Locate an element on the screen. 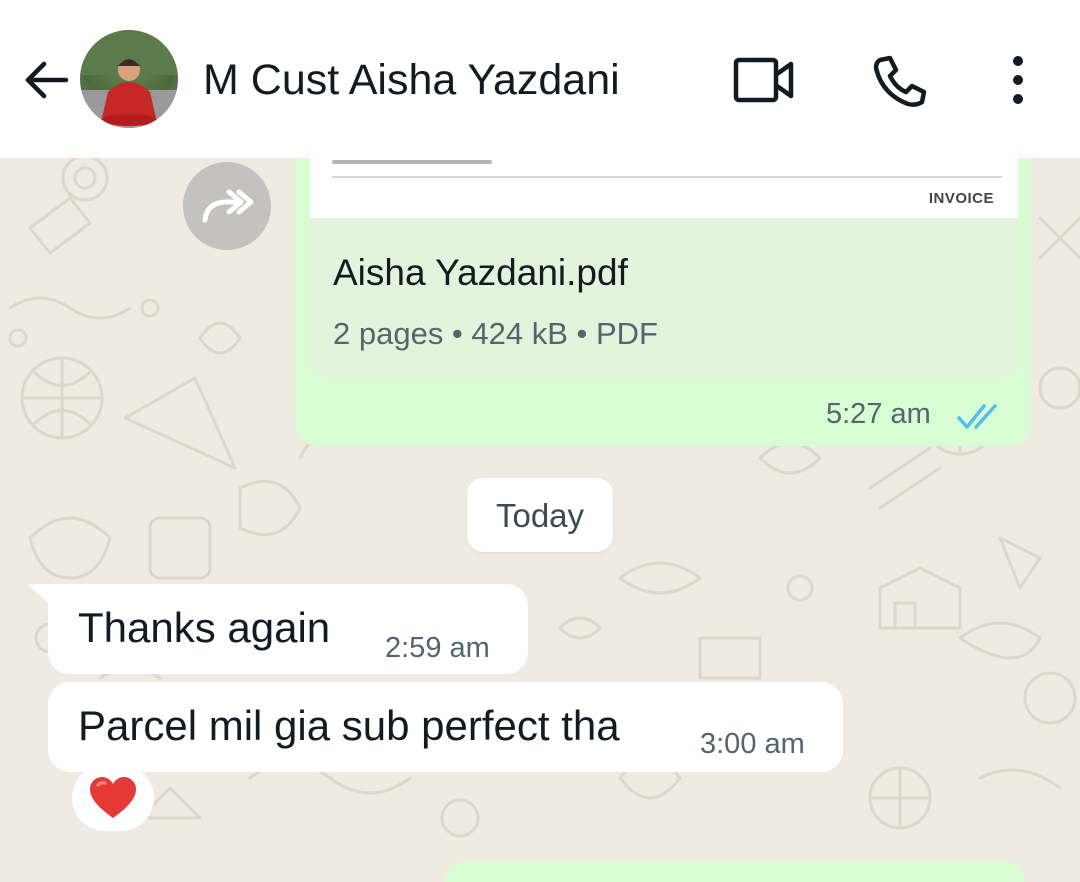 This screenshot has width=1080, height=882. document-meta: 2 pages • 424 kB • PDF is located at coordinates (495, 333).